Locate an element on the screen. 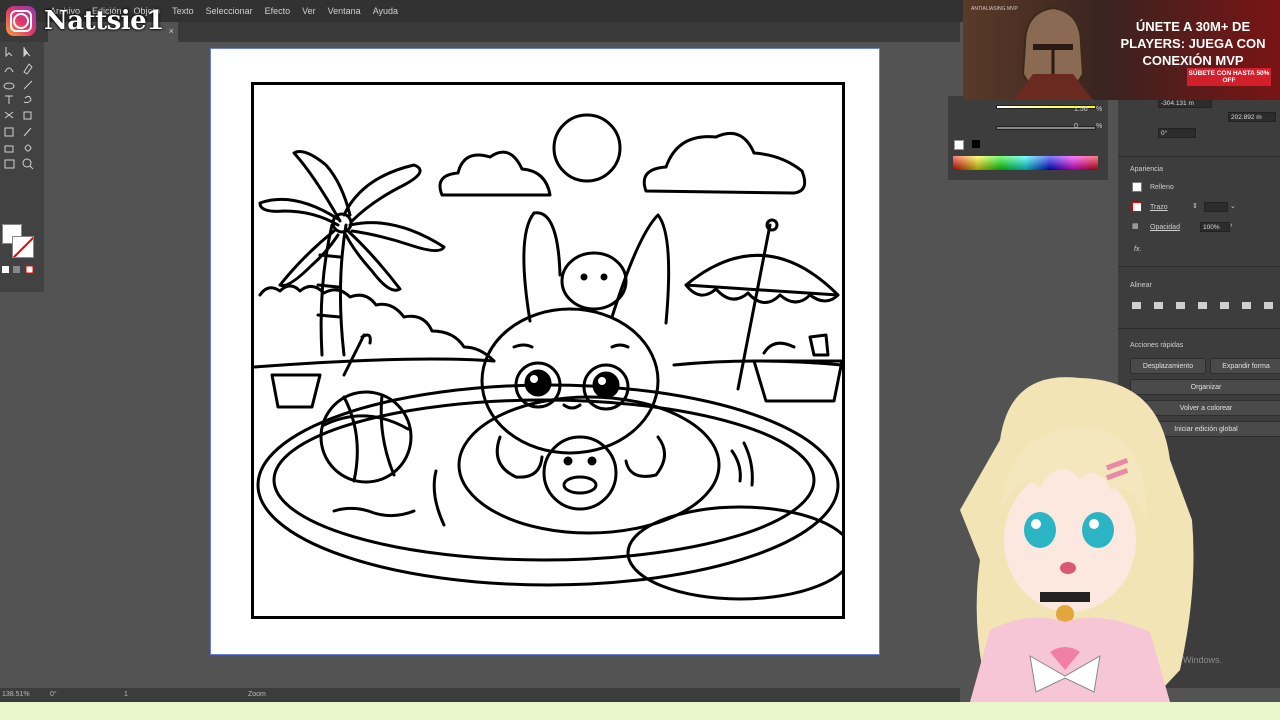 The height and width of the screenshot is (720, 1280). current-tool-name: Zoom is located at coordinates (257, 694).